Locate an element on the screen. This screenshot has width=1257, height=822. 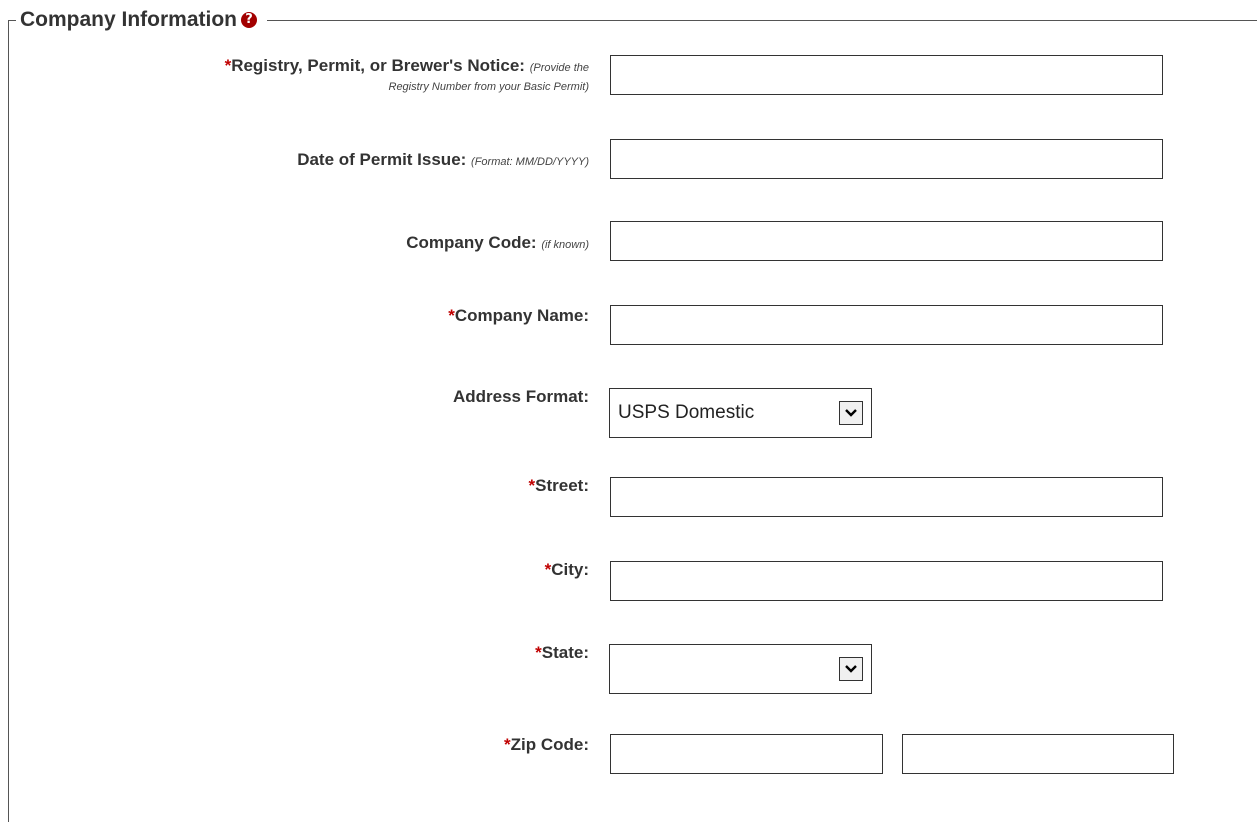
fieldset-border-left is located at coordinates (8, 421).